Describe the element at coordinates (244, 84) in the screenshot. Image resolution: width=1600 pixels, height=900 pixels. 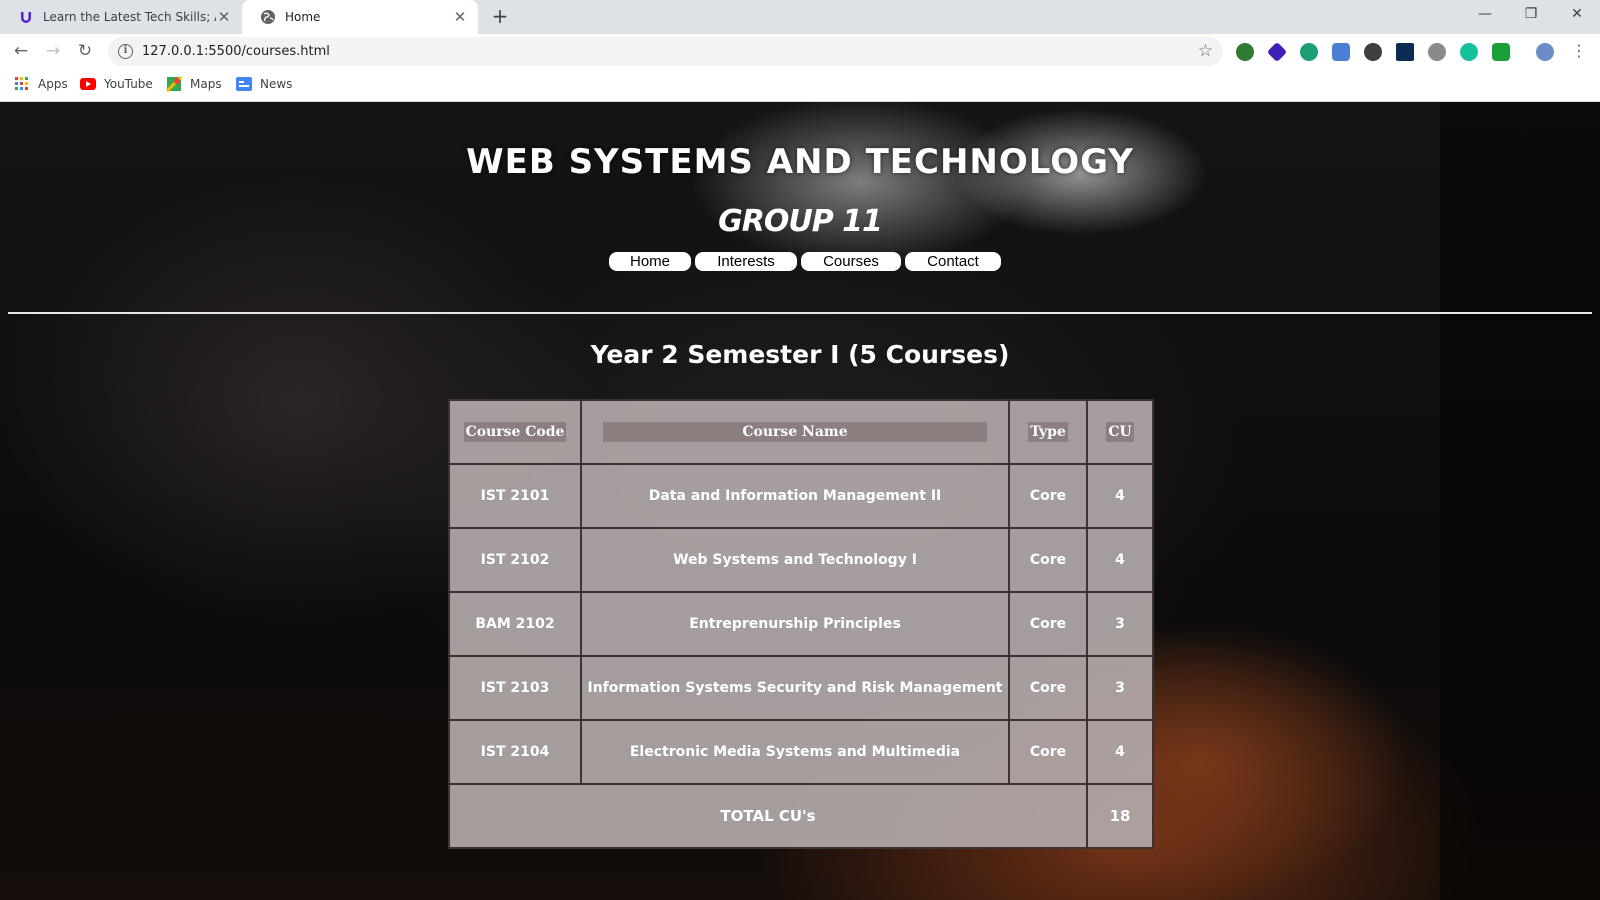
I see `news-icon` at that location.